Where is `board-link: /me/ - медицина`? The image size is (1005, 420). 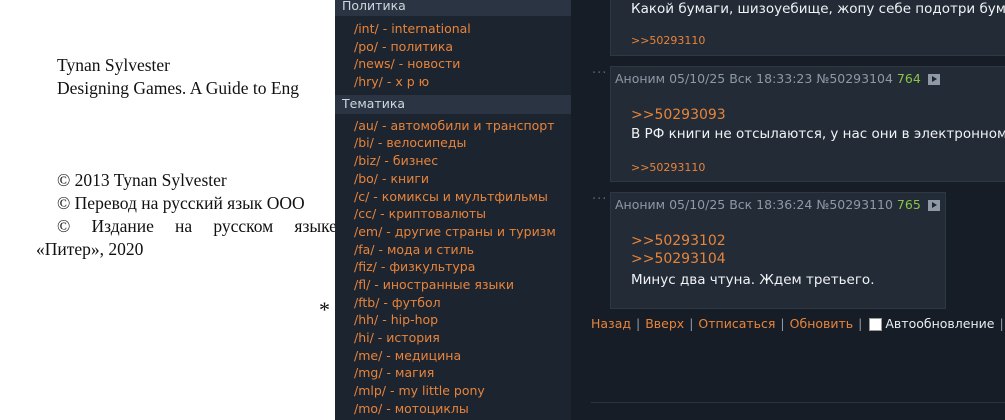
board-link: /me/ - медицина is located at coordinates (462, 356).